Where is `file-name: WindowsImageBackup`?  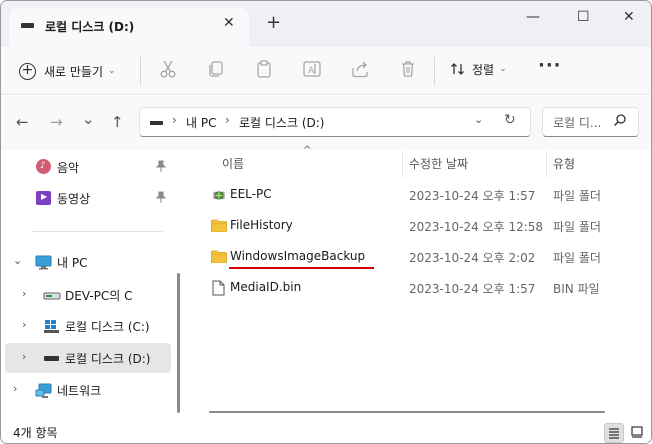 file-name: WindowsImageBackup is located at coordinates (298, 256).